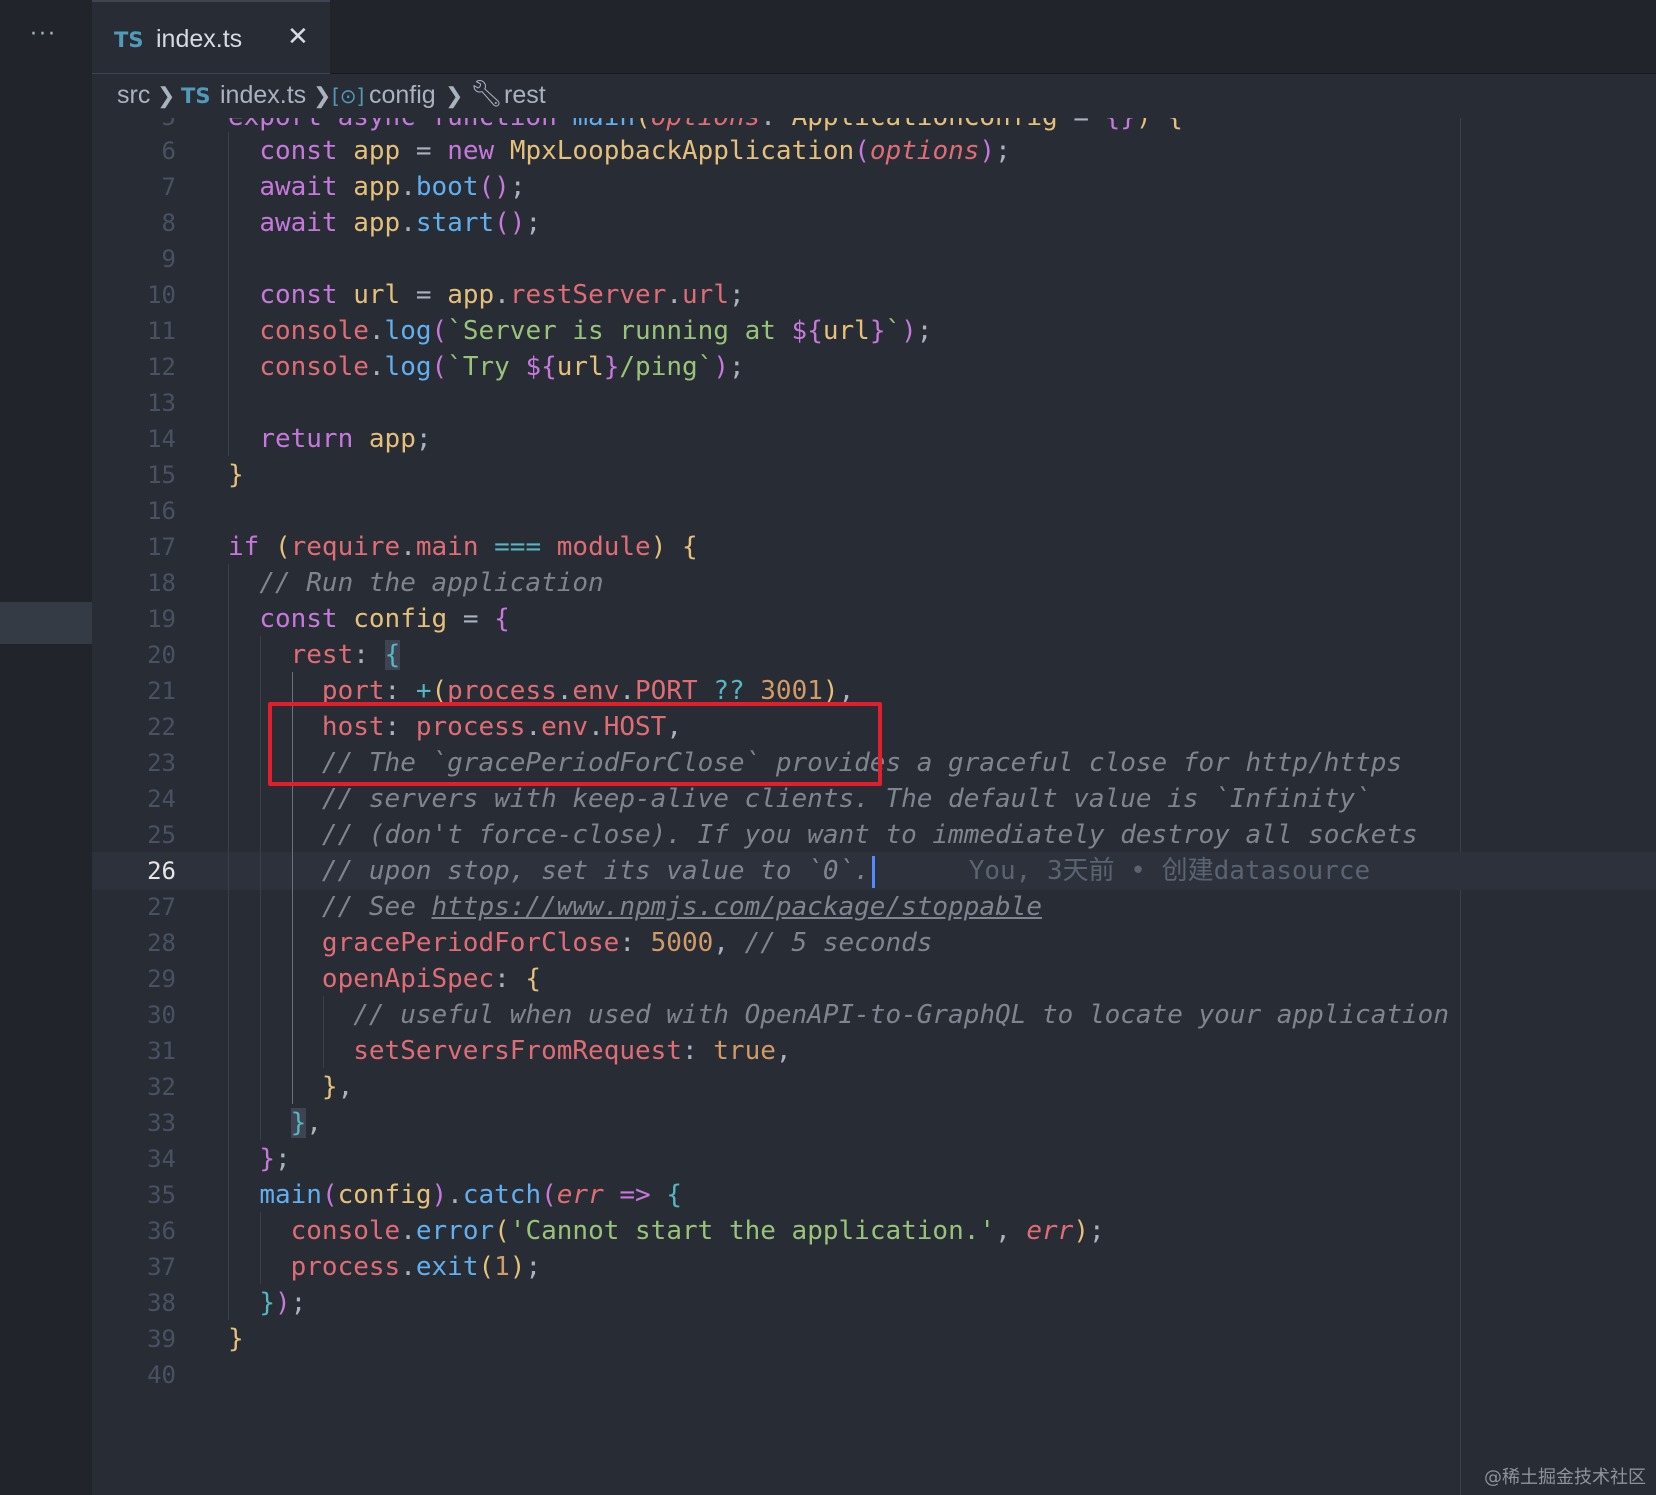 This screenshot has height=1495, width=1656. Describe the element at coordinates (161, 547) in the screenshot. I see `line-number: 17` at that location.